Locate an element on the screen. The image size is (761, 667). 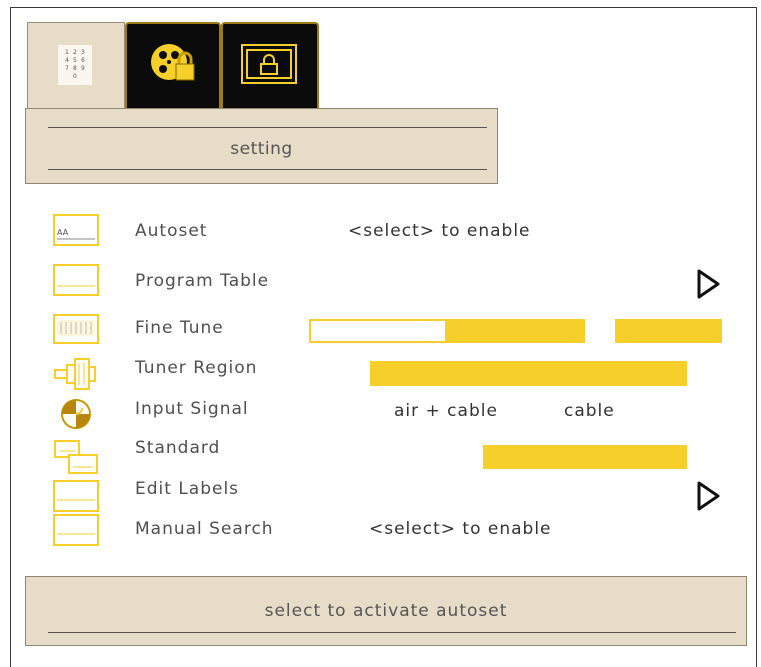
svg-text: 3 is located at coordinates (83, 52).